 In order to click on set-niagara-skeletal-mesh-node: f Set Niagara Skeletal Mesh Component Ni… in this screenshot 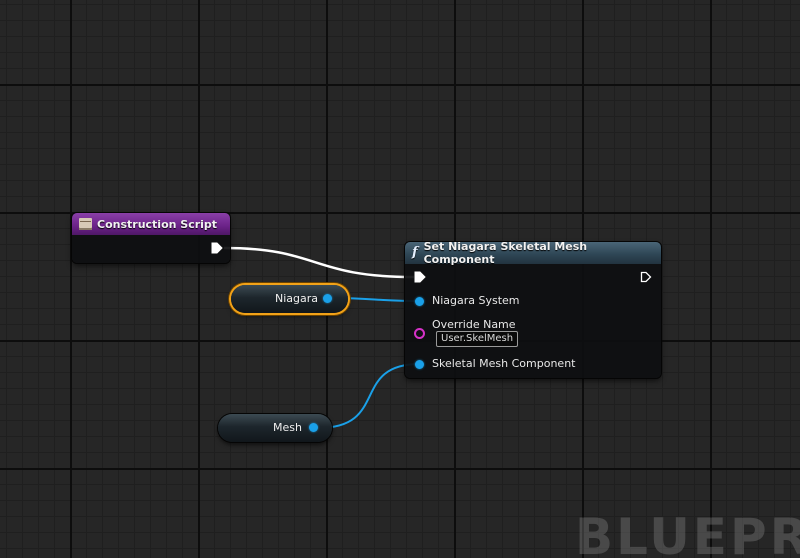, I will do `click(533, 309)`.